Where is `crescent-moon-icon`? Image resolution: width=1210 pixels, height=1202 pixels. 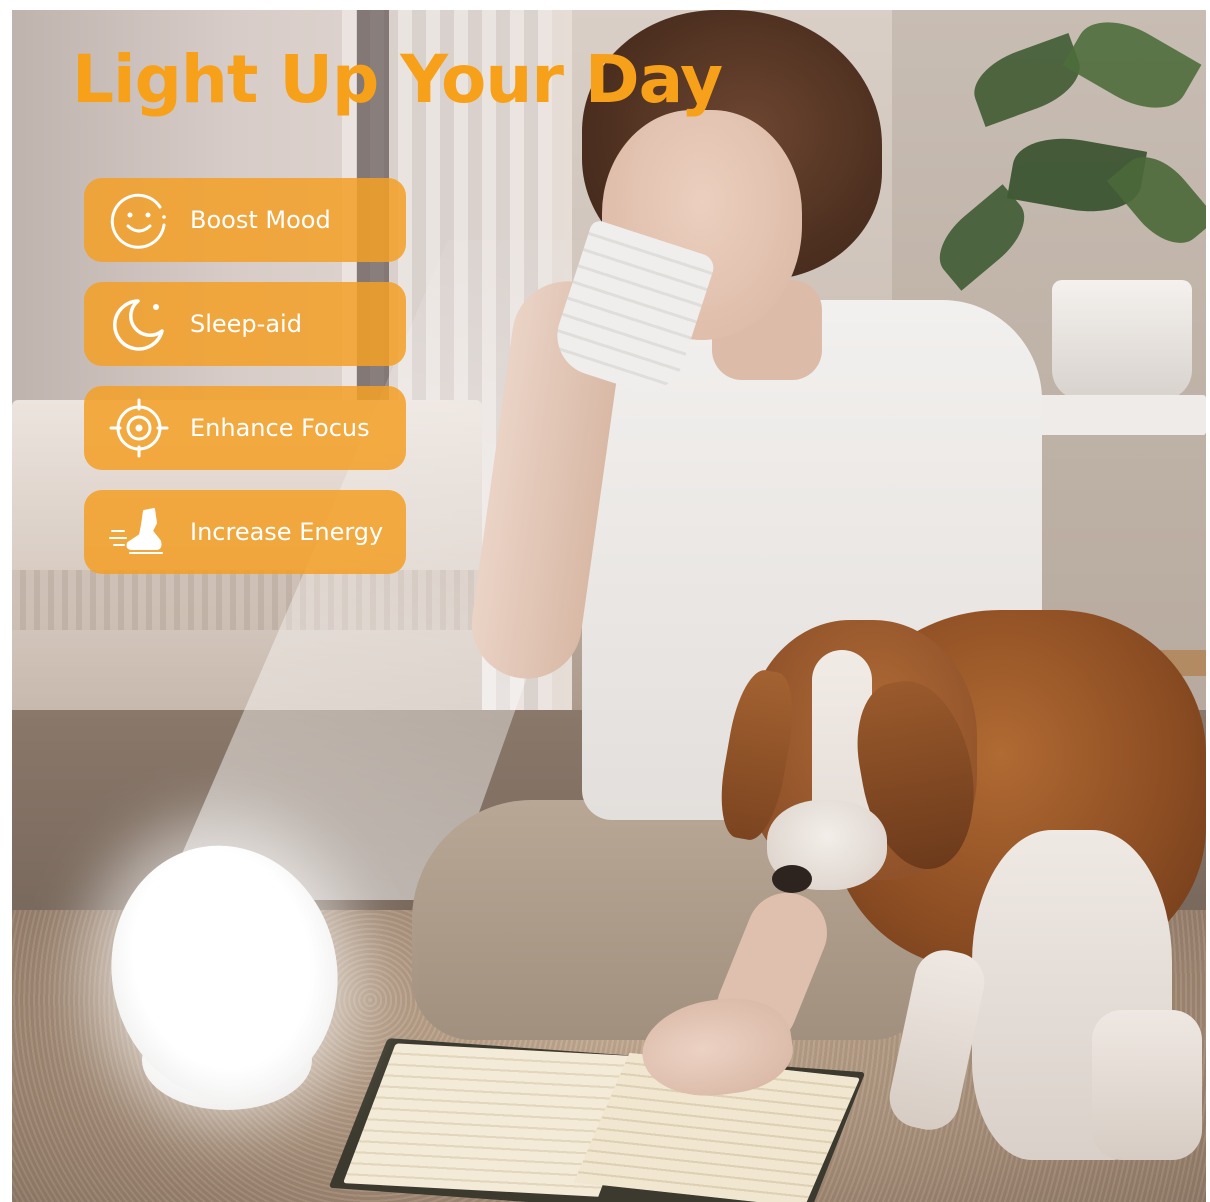
crescent-moon-icon is located at coordinates (139, 324).